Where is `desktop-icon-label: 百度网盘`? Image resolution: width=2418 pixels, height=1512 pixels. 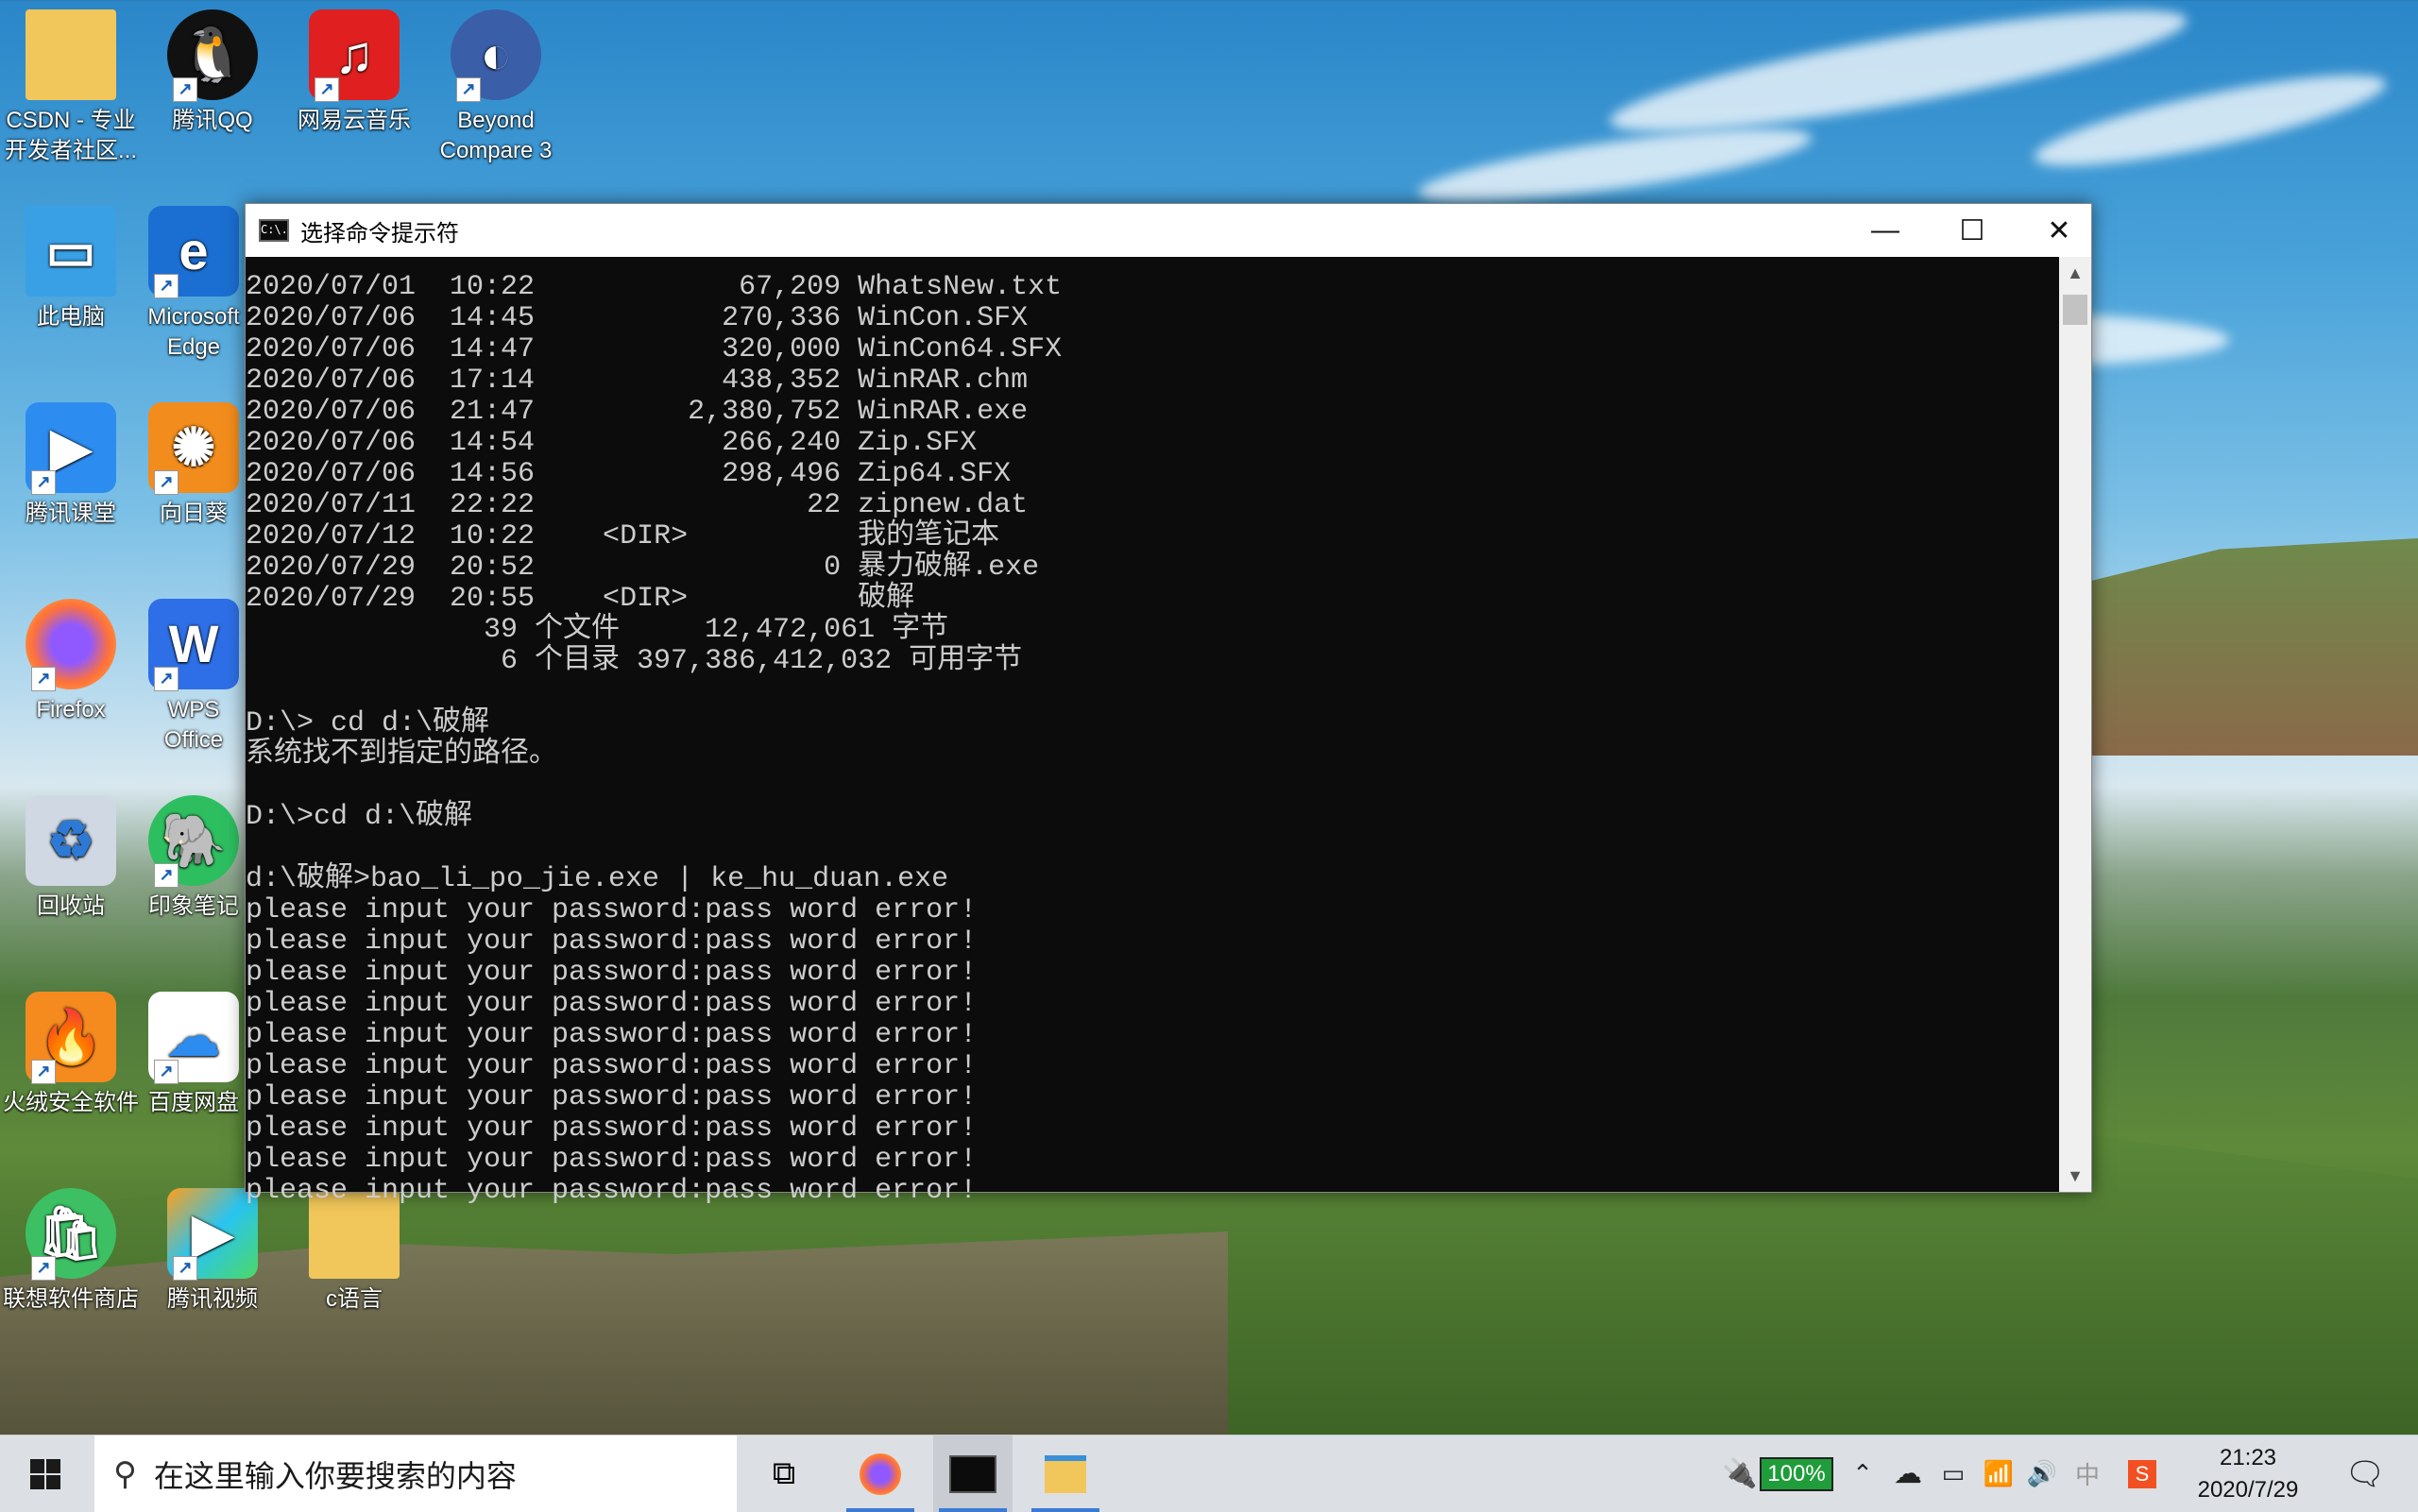
desktop-icon-label: 百度网盘 is located at coordinates (193, 1102).